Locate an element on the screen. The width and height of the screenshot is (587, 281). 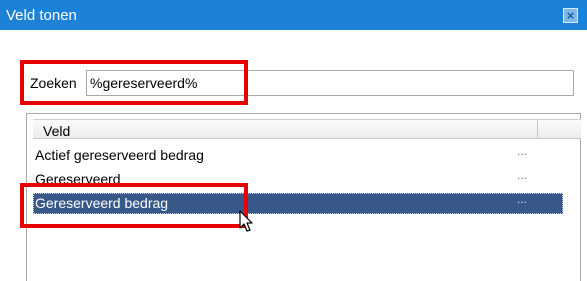
close-icon: × is located at coordinates (570, 15).